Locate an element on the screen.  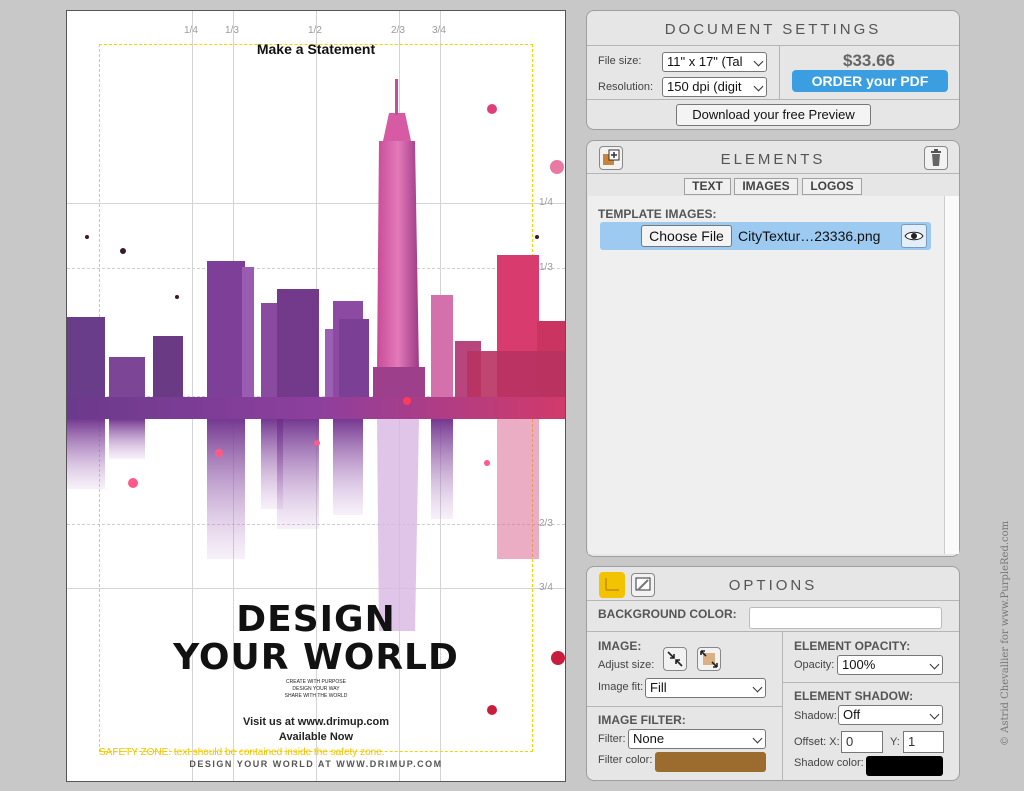
poster-available-text: Available Now is located at coordinates (316, 737).